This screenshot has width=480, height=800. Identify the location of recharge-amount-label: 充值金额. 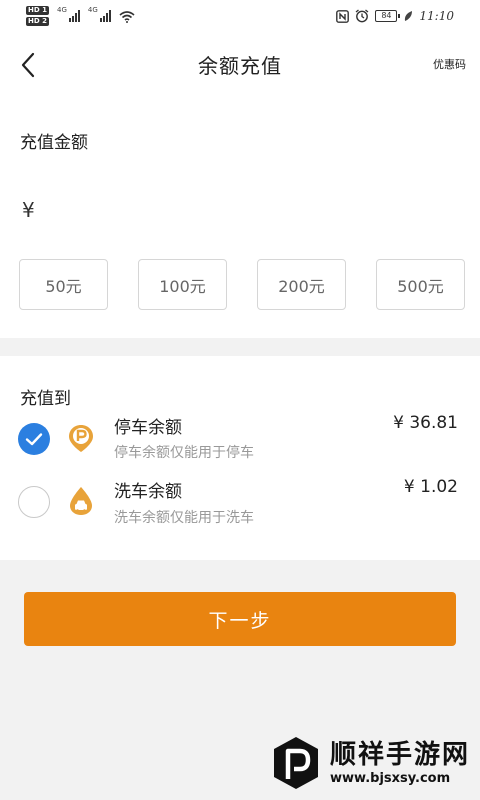
(54, 143).